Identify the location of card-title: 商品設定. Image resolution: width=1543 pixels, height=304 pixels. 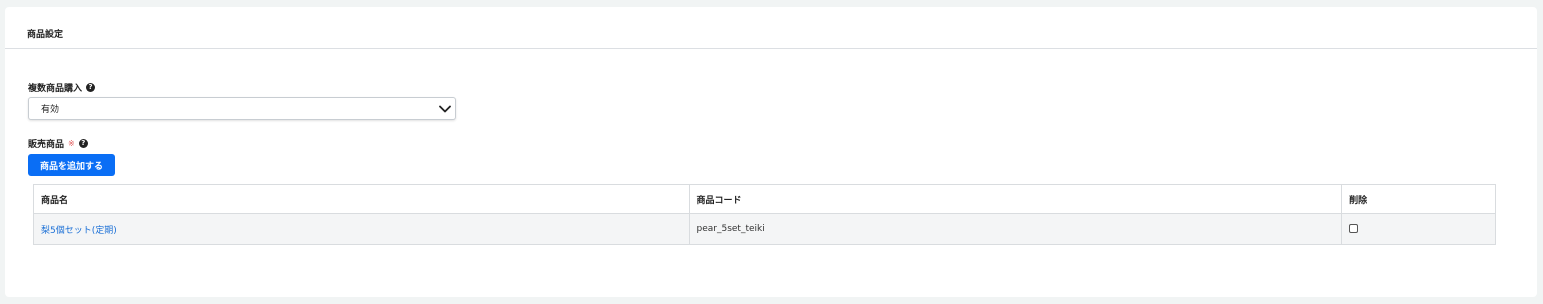
(45, 35).